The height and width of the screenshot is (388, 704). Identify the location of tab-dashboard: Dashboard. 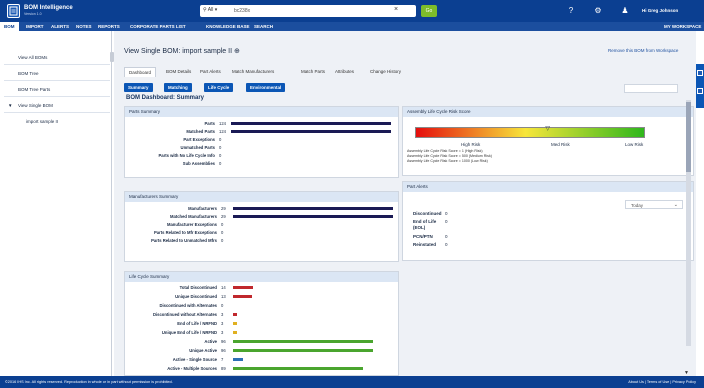
(140, 72).